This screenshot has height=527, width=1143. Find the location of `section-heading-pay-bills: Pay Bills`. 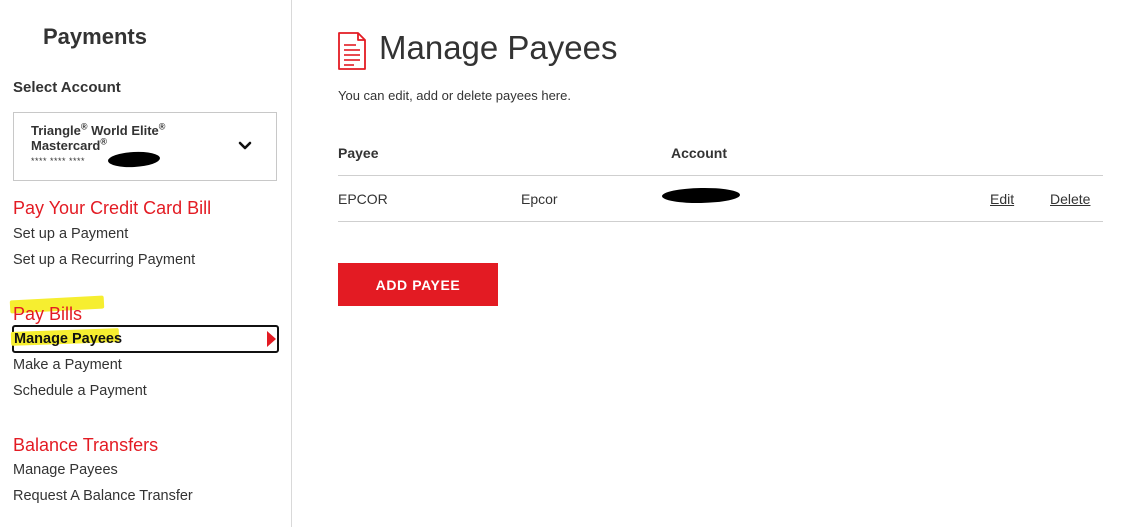

section-heading-pay-bills: Pay Bills is located at coordinates (48, 314).